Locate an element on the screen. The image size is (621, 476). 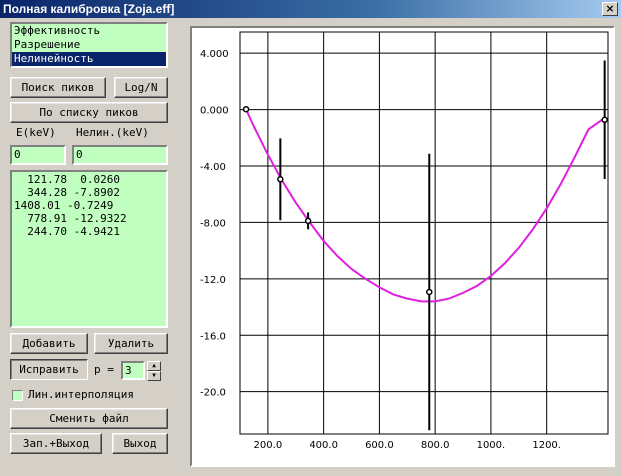
y-tick-label: 4.000 is located at coordinates (214, 54).